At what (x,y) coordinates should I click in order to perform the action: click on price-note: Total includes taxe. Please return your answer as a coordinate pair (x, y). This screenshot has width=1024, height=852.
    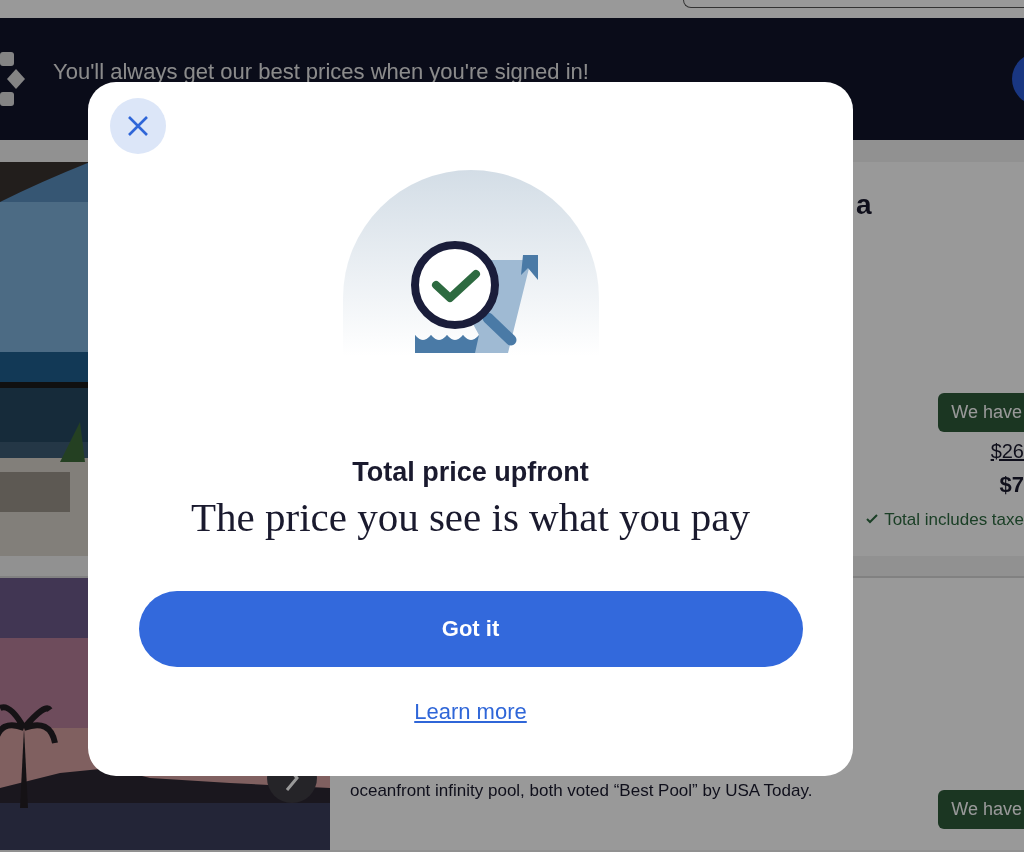
    Looking at the image, I should click on (954, 519).